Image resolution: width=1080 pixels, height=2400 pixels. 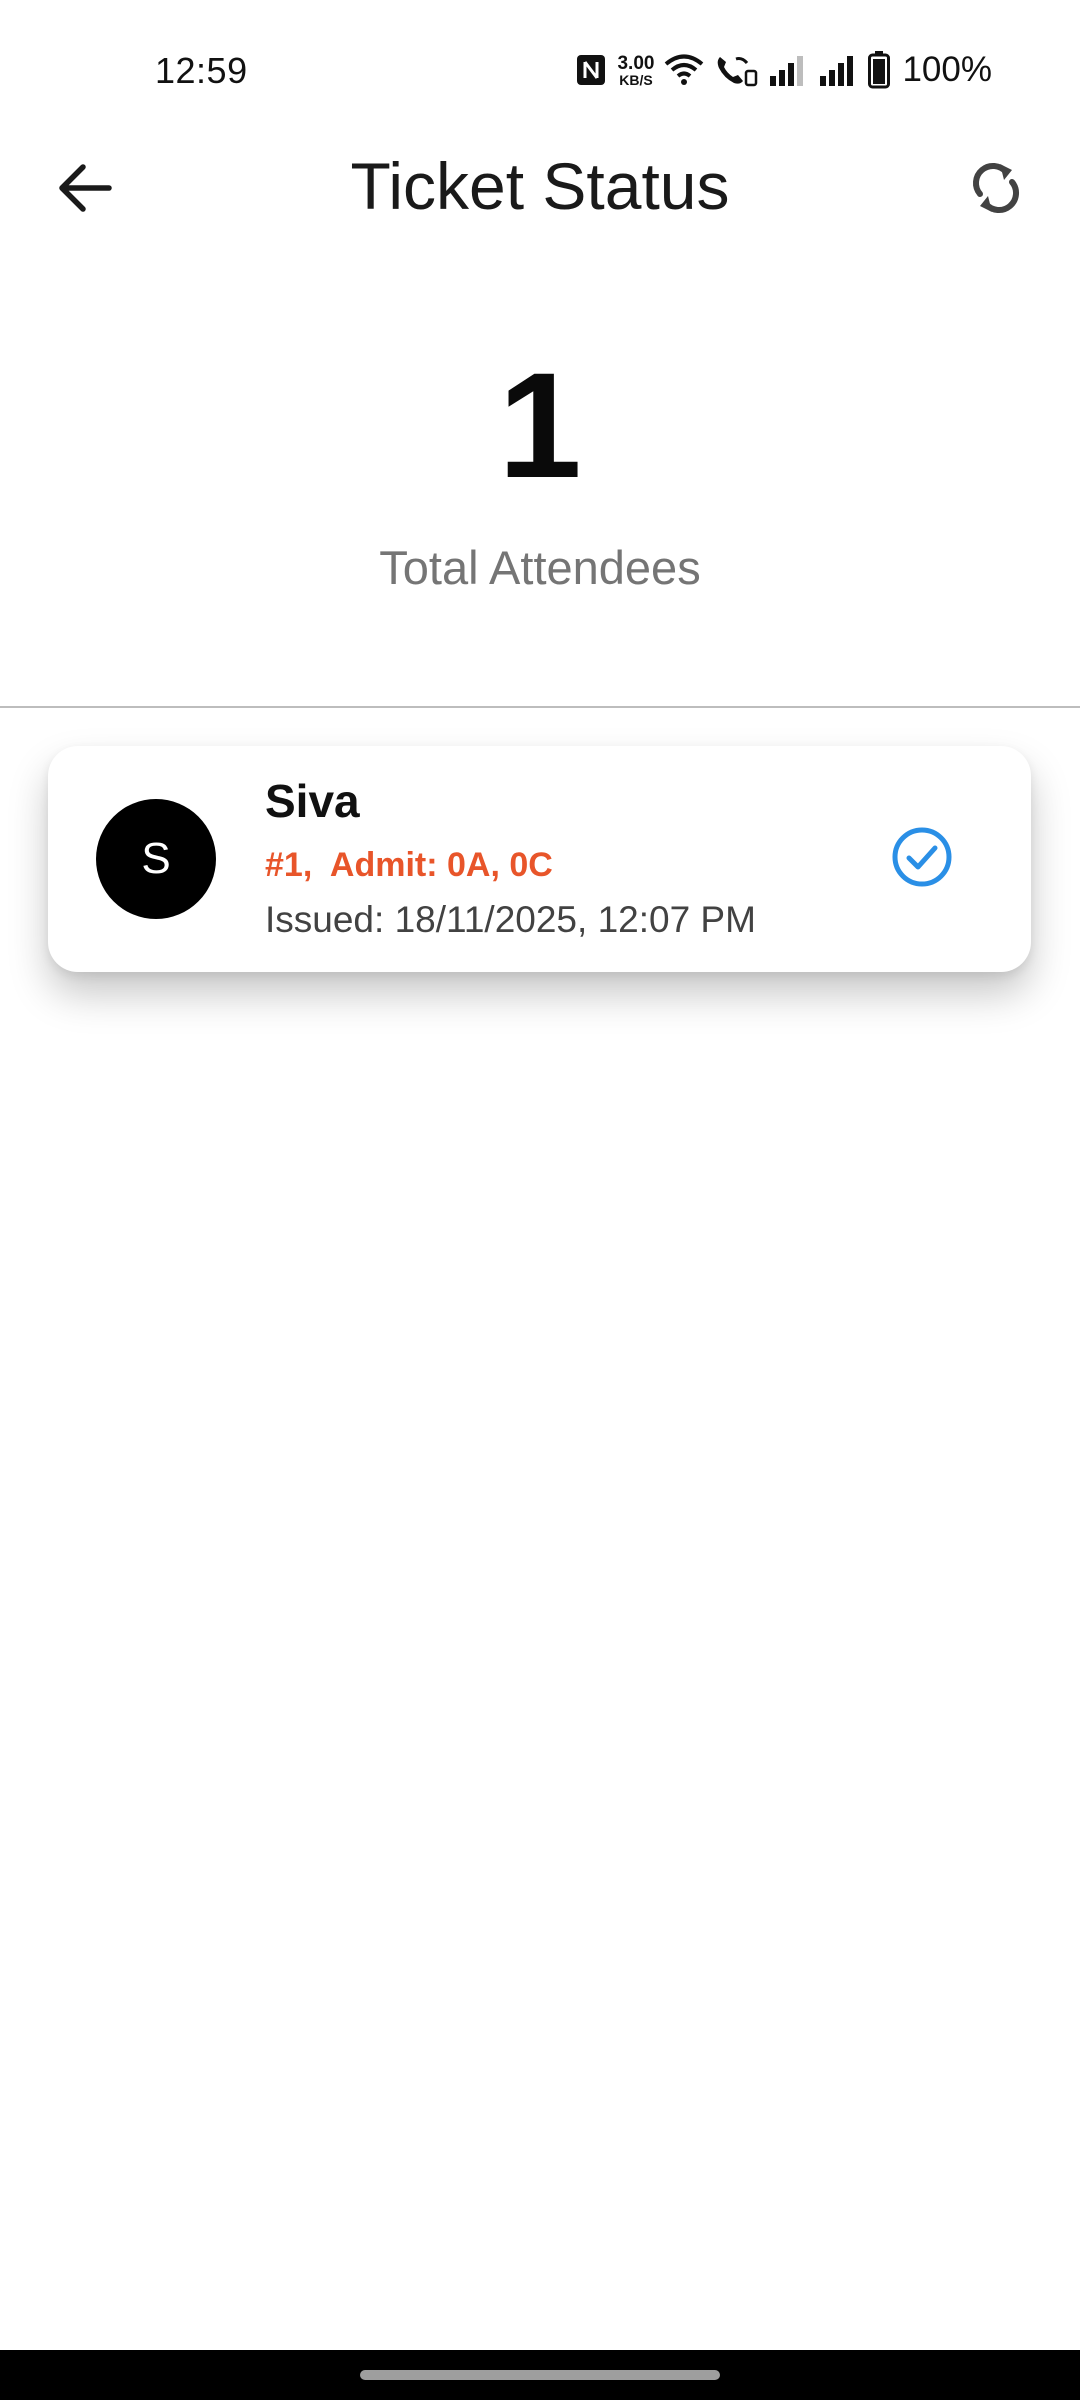 I want to click on attendee-name: Siva, so click(x=312, y=801).